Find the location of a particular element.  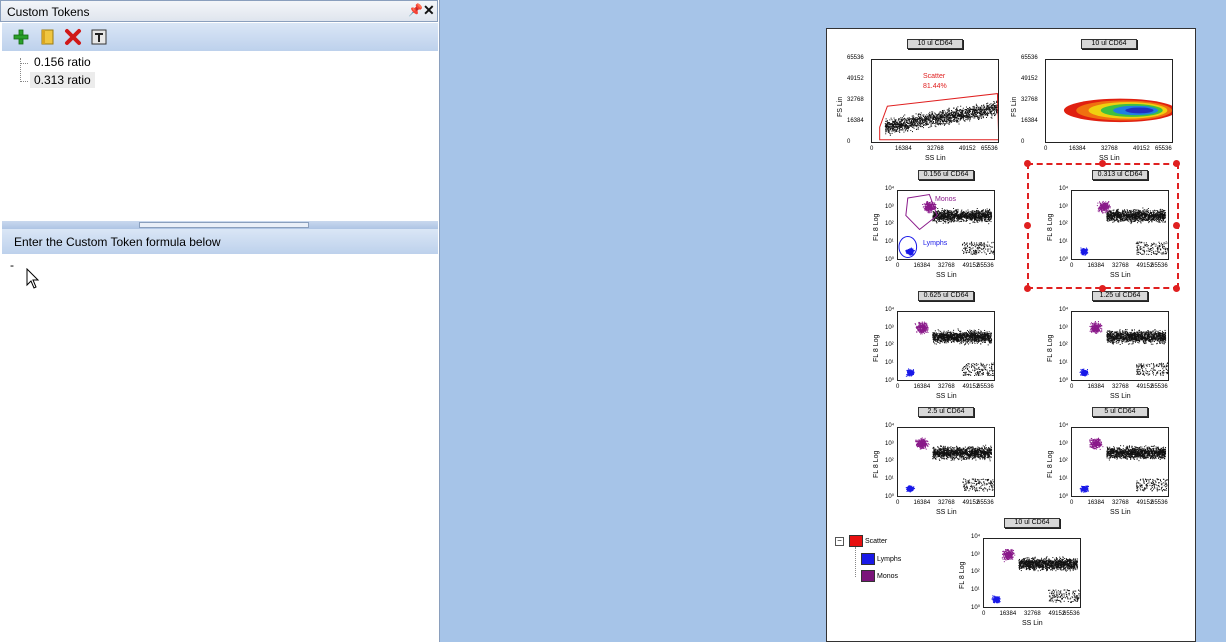

splitter is located at coordinates (220, 225).